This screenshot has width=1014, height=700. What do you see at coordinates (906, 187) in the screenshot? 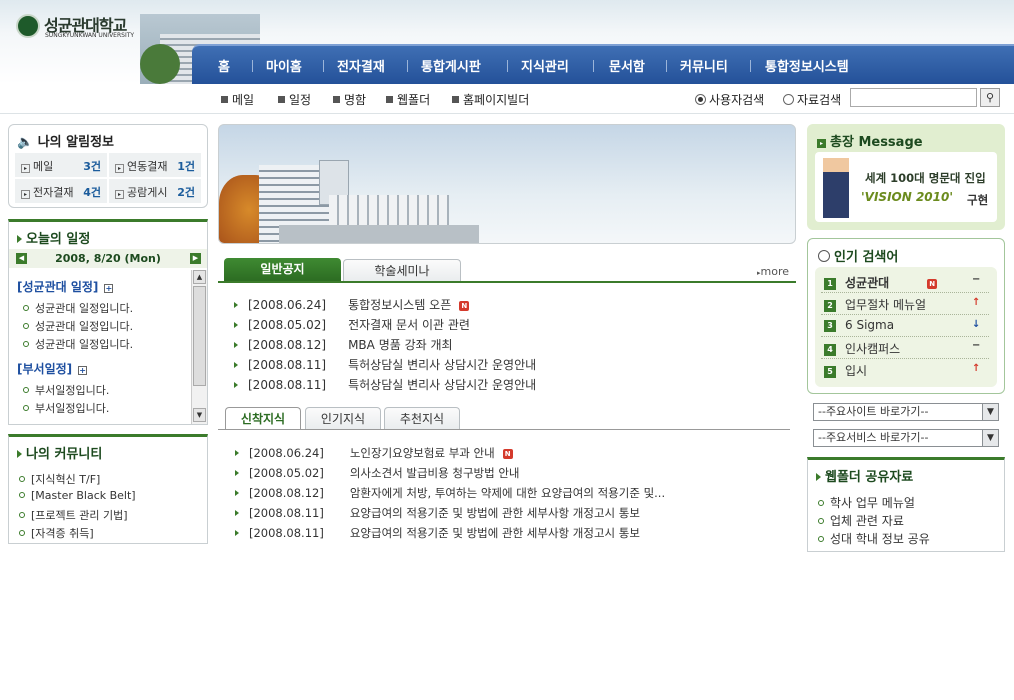
I see `vision-banner: 세계 100대 명문대 진입 'VISION 2010' 구현` at bounding box center [906, 187].